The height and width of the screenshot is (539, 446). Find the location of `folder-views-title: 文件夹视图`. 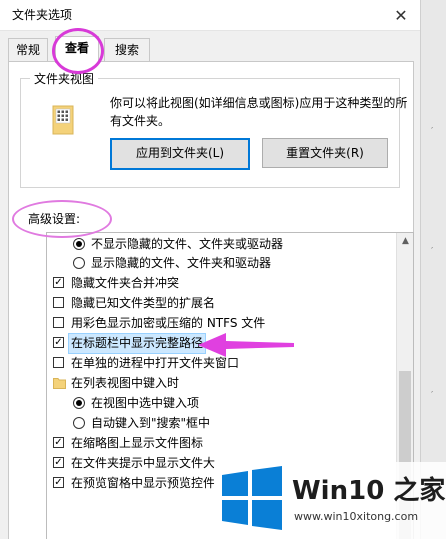

folder-views-title: 文件夹视图 is located at coordinates (64, 78).